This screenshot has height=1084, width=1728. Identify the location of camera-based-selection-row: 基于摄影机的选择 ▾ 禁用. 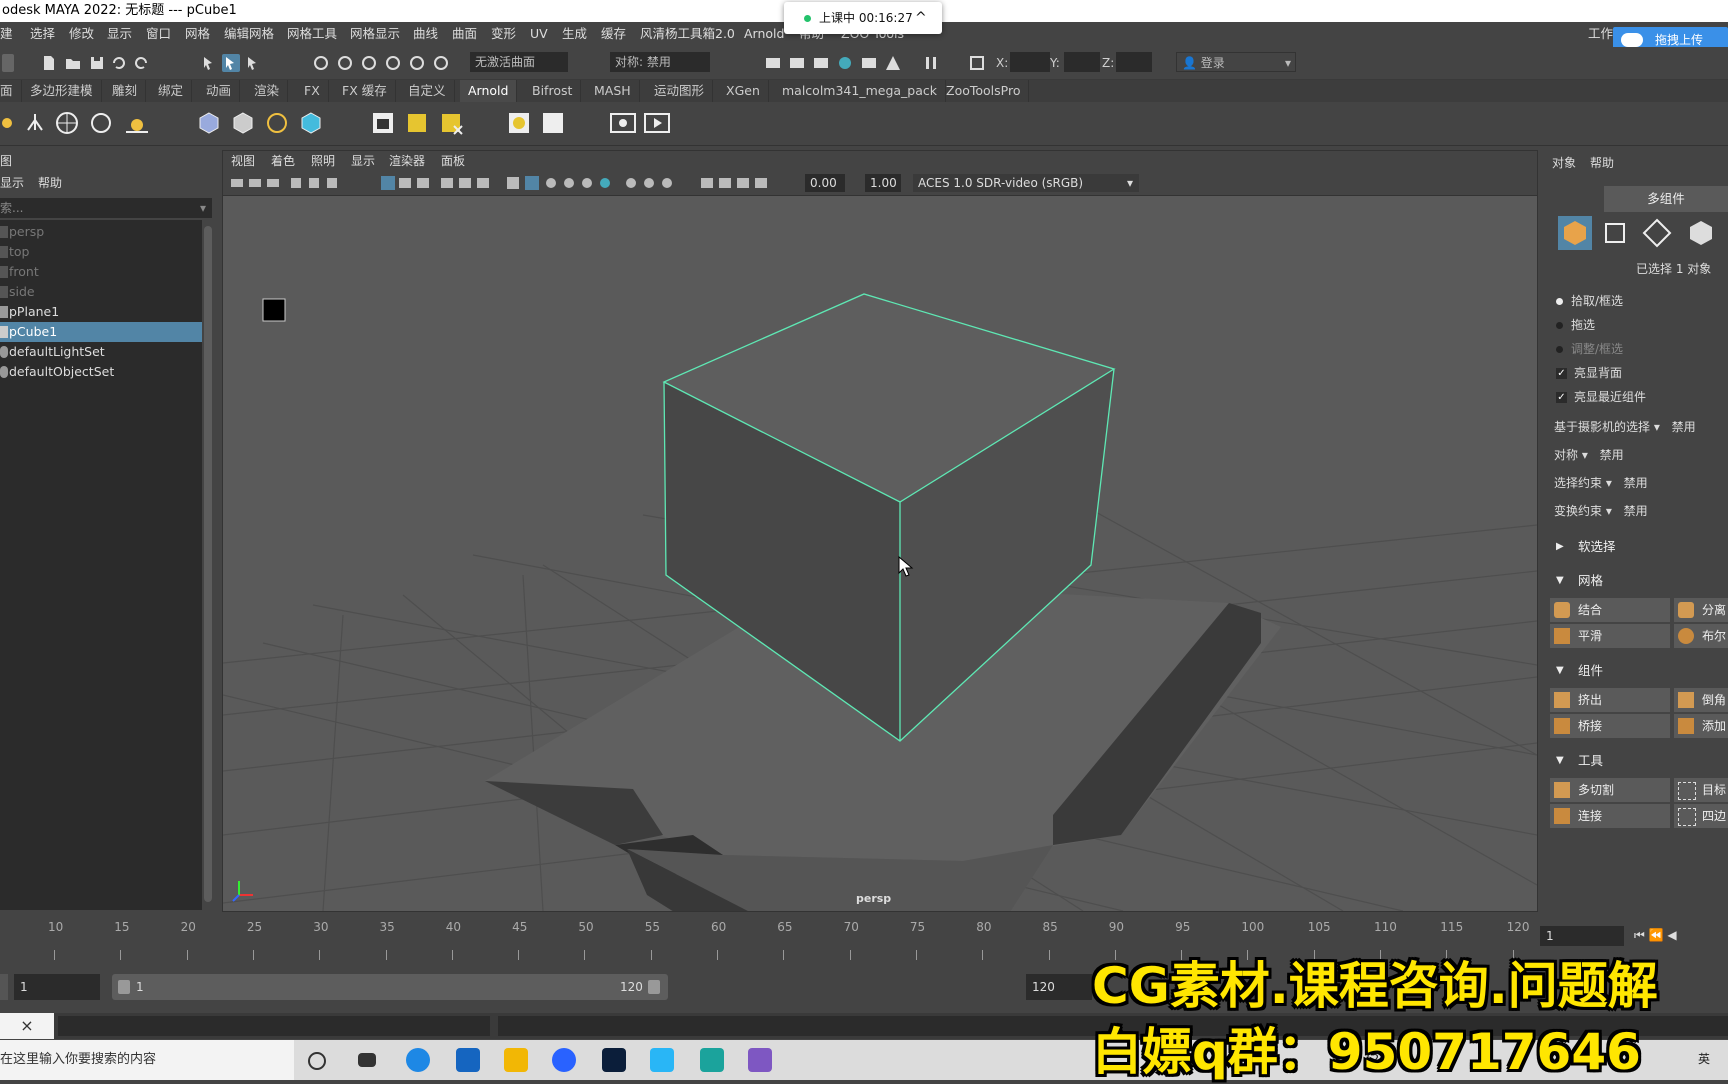
(1625, 427).